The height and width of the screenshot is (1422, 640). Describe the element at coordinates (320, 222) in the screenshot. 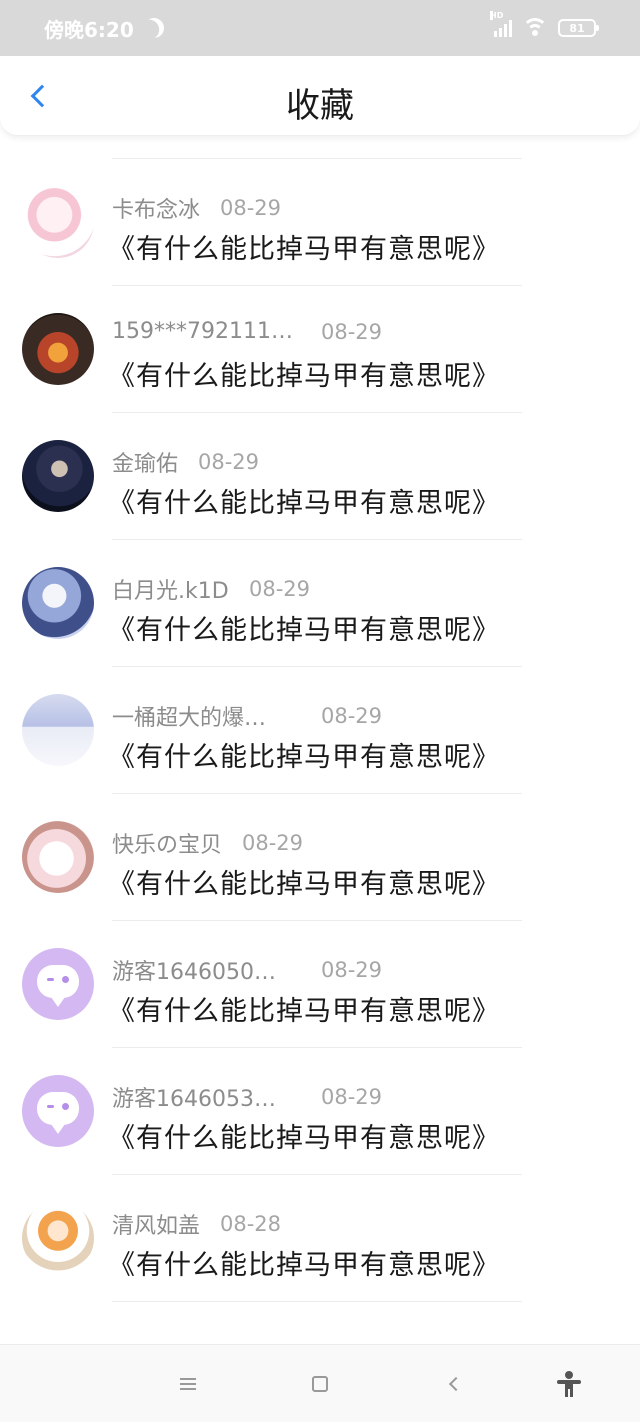

I see `list-item: 卡布念冰 08-29 《有什么能比掉马甲有意思呢》` at that location.